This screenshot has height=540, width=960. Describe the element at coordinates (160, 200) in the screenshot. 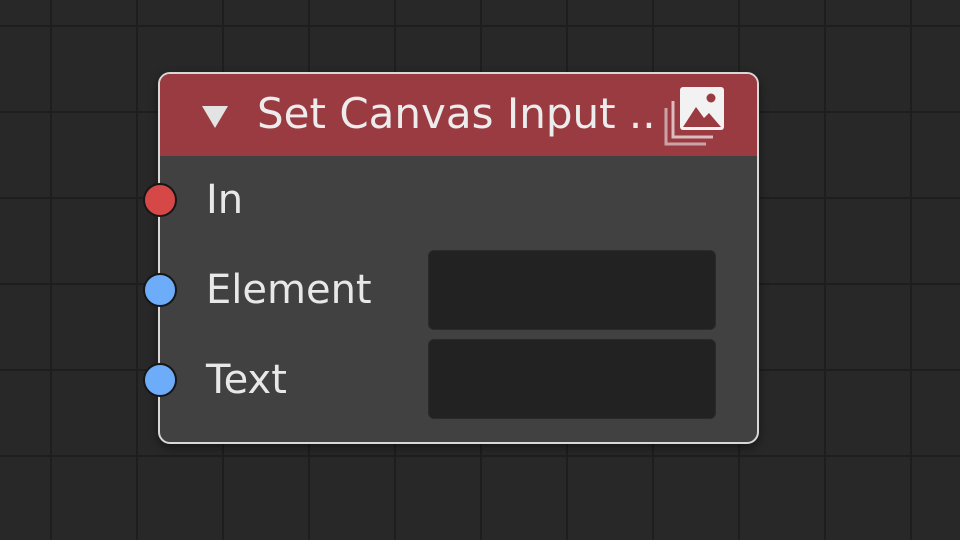

I see `in-socket` at that location.